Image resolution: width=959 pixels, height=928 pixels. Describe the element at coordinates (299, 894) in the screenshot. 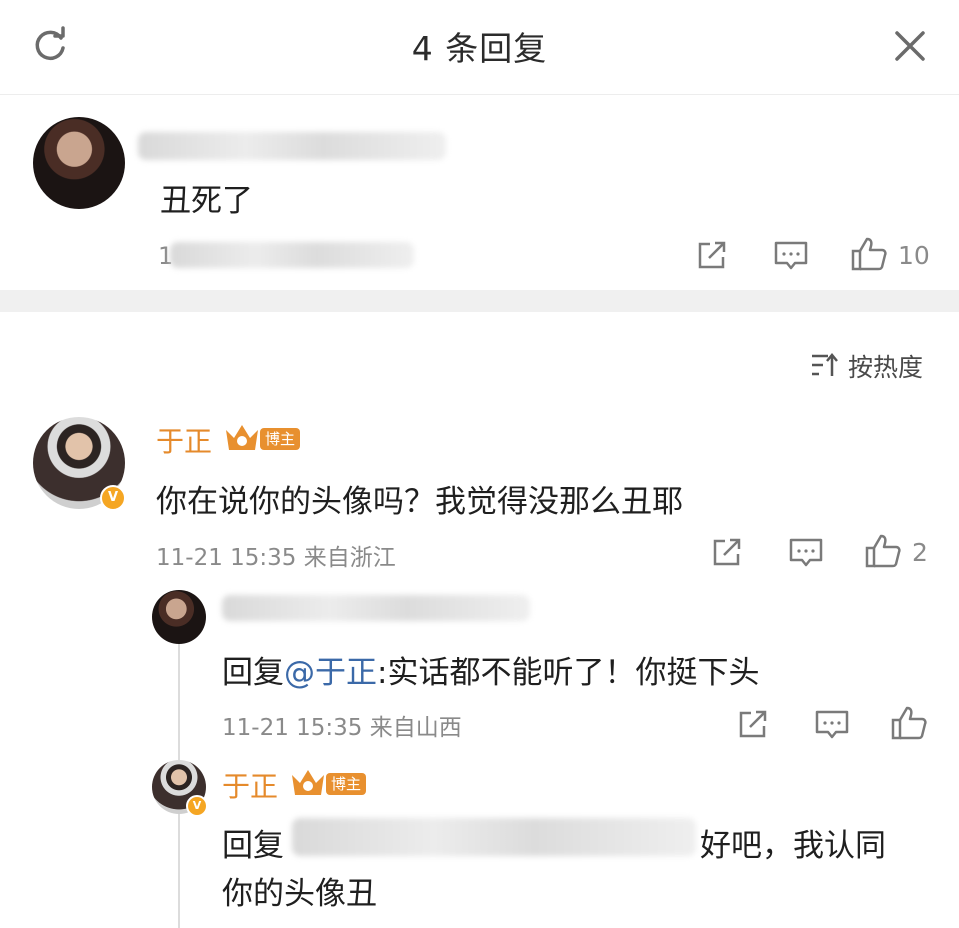

I see `reply-body-continued: 你的头像丑` at that location.